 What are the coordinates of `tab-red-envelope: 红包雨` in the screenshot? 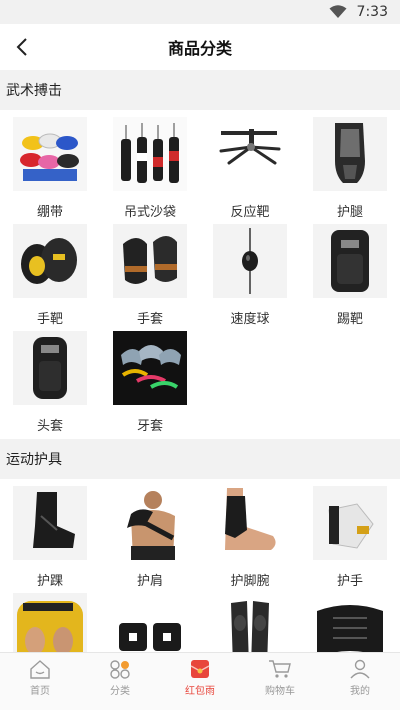 It's located at (200, 681).